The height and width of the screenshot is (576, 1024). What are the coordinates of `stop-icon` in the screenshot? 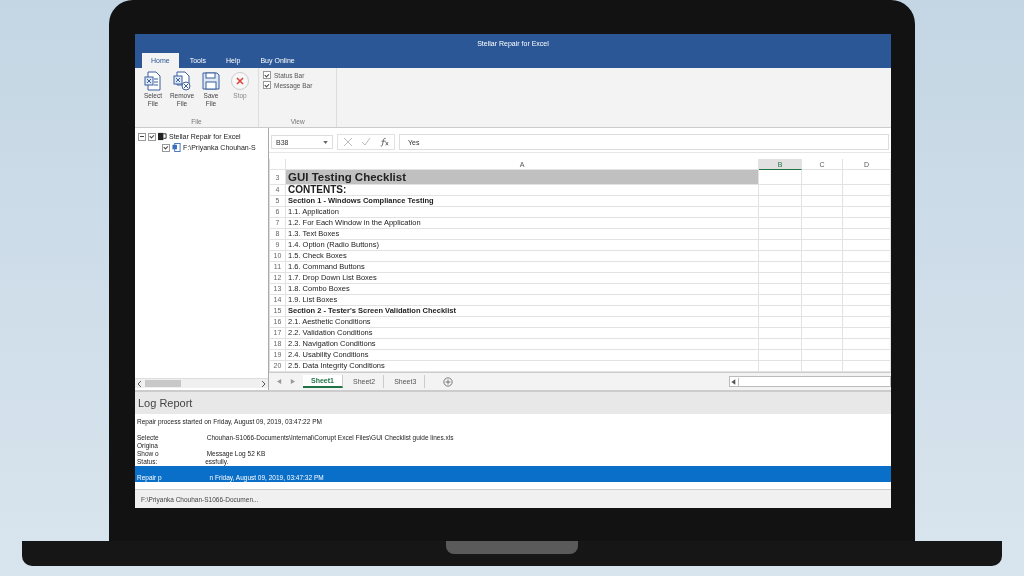 It's located at (240, 81).